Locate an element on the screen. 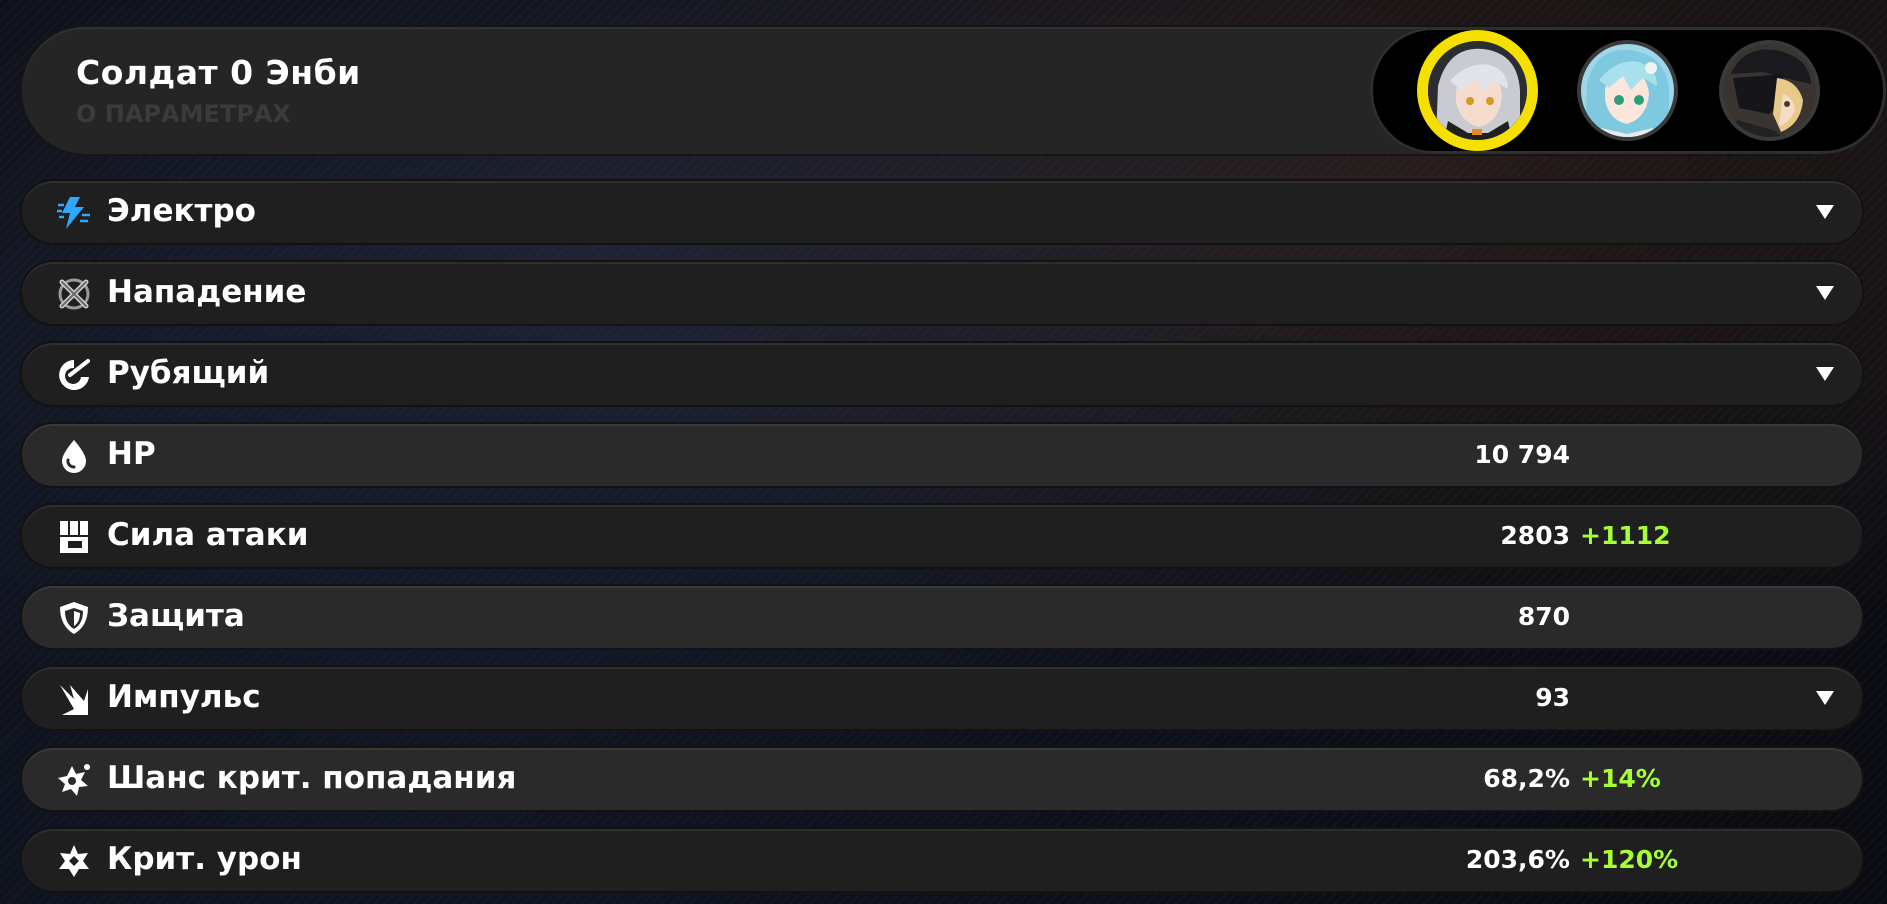 The image size is (1887, 904). stat-bonus: +14% is located at coordinates (1620, 778).